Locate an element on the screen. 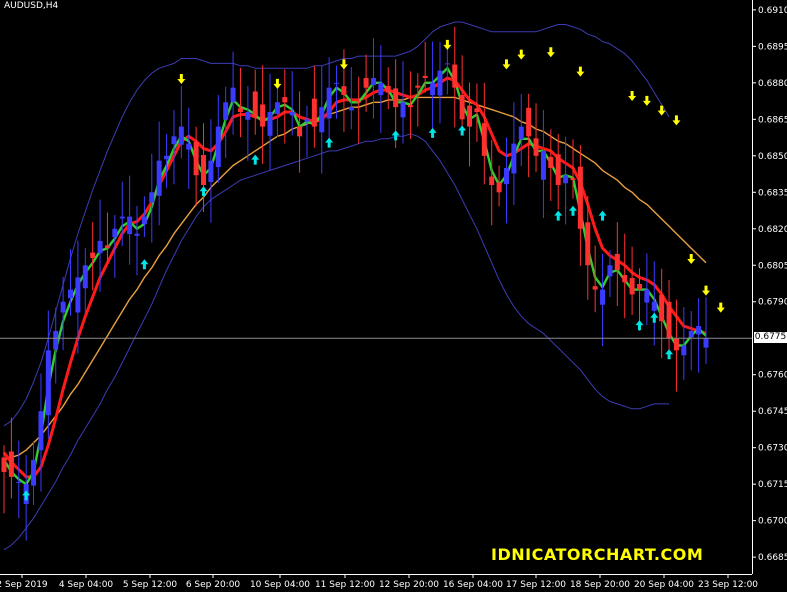 The image size is (787, 592). time-tick-label: 11 Sep 12:00 is located at coordinates (345, 585).